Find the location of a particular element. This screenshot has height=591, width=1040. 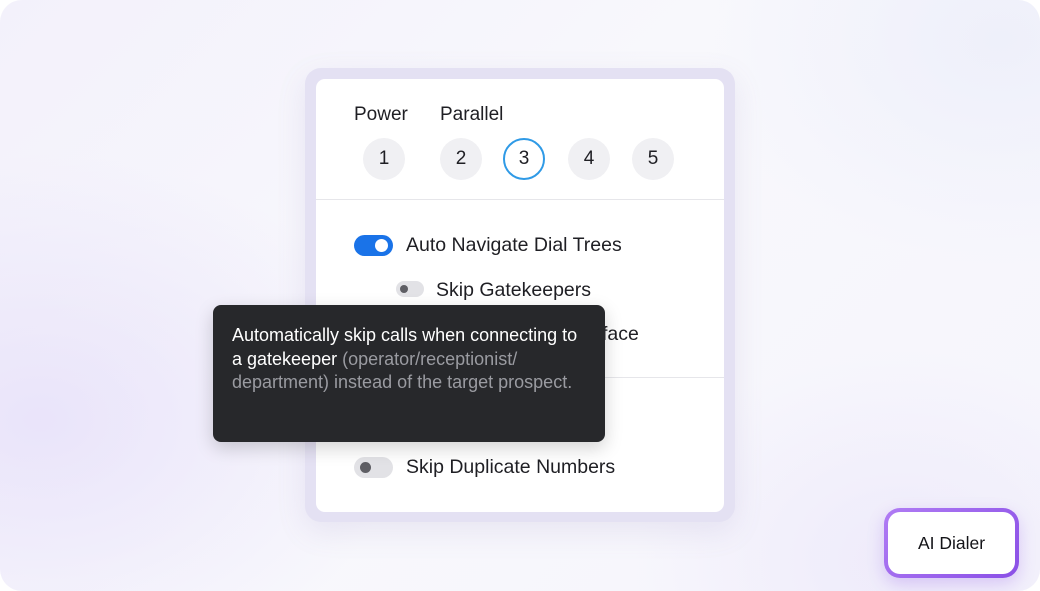

ai-dialer-label: AI Dialer is located at coordinates (951, 543).